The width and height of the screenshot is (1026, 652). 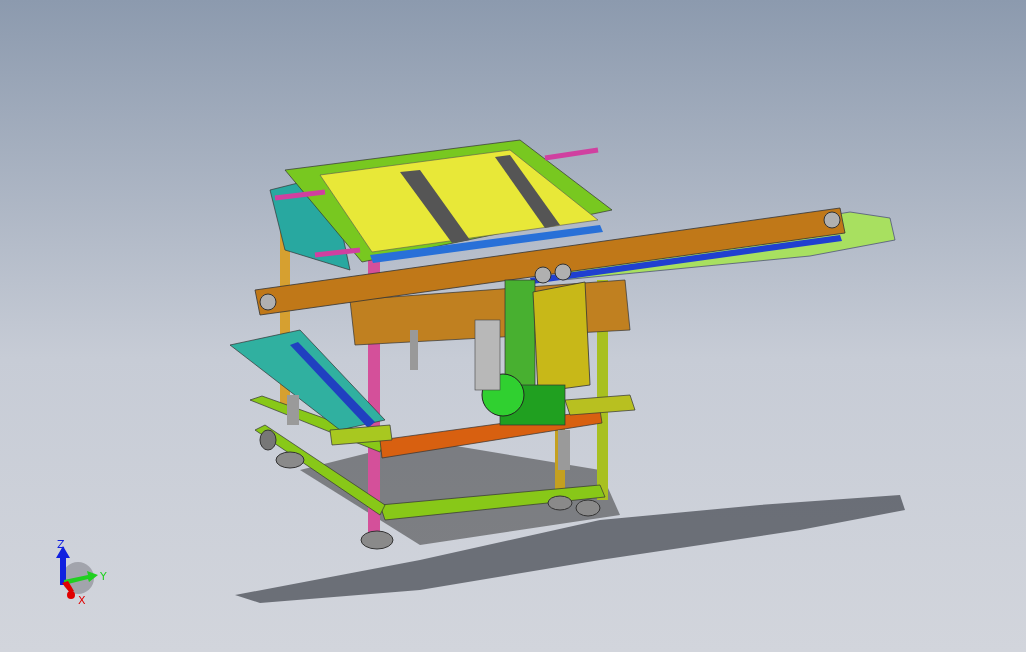 I want to click on axis-label: X, so click(x=82, y=600).